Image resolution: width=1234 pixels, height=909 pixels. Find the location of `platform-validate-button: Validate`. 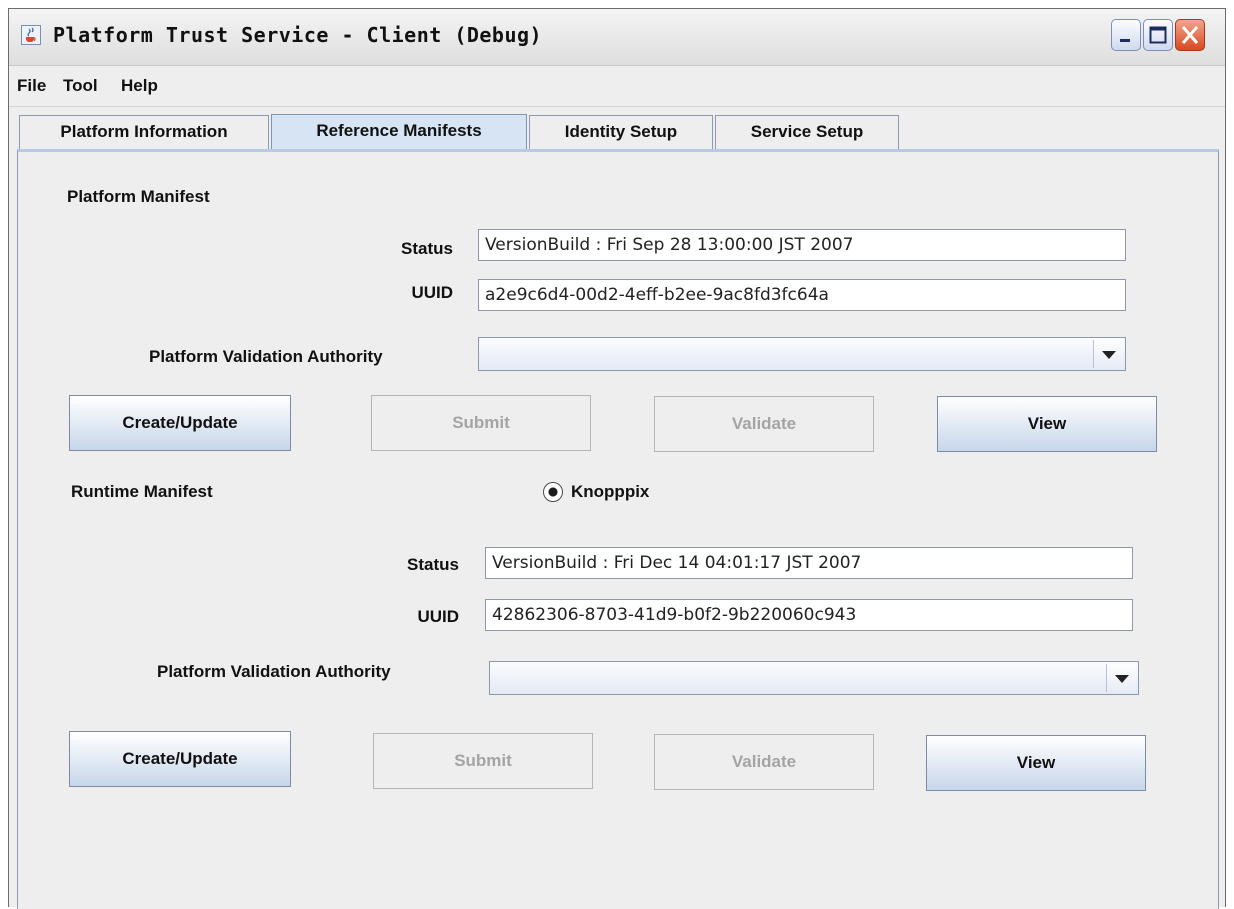

platform-validate-button: Validate is located at coordinates (764, 424).